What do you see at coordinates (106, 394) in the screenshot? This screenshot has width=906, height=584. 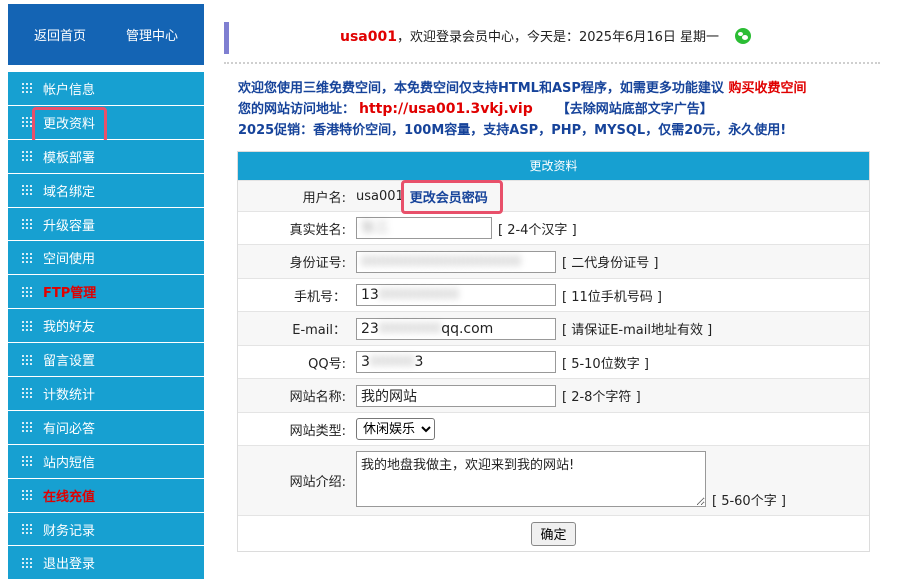 I see `sidebar-item: 计数统计` at bounding box center [106, 394].